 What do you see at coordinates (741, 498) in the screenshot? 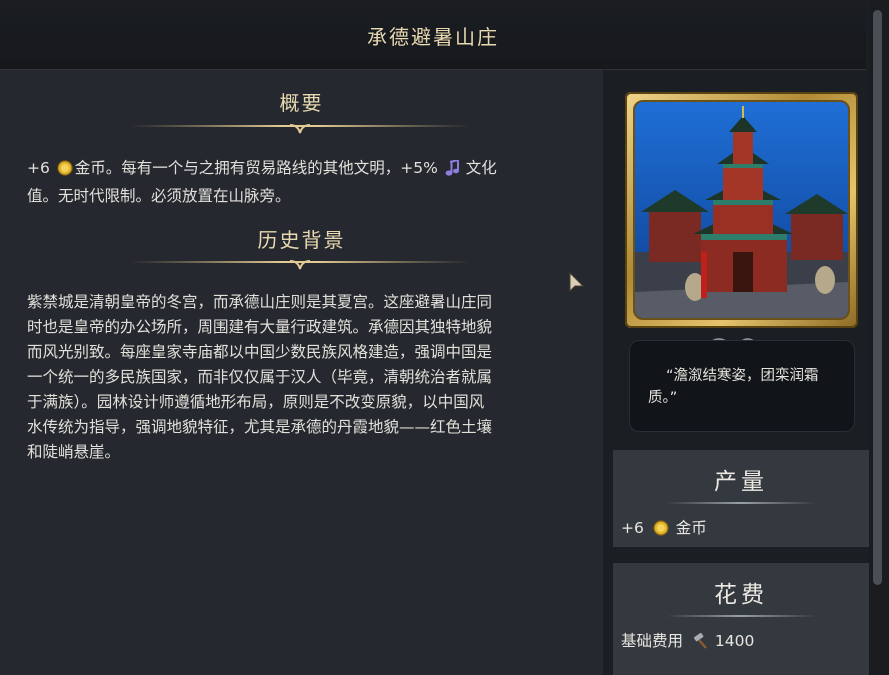
I see `yield-box: 产量 +6 金币` at bounding box center [741, 498].